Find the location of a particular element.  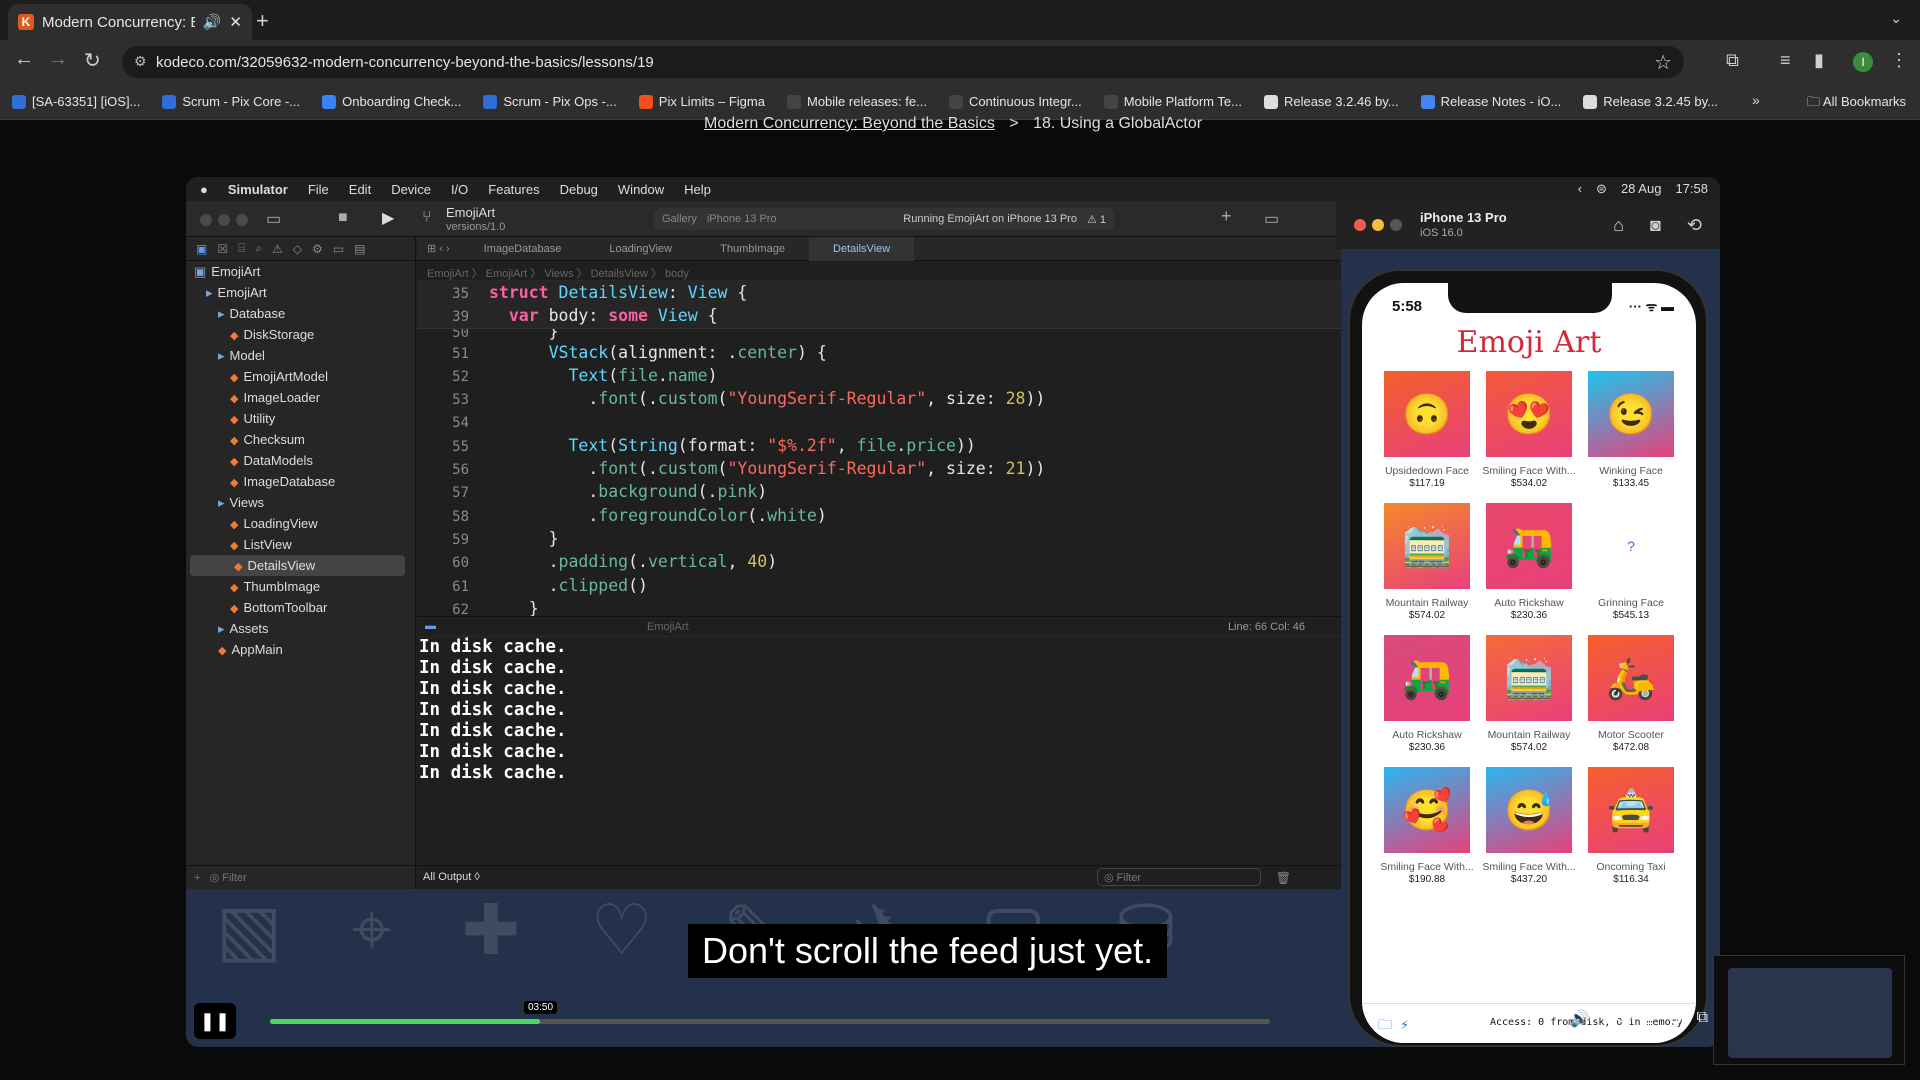

source-control-icon: ☒ is located at coordinates (222, 249).